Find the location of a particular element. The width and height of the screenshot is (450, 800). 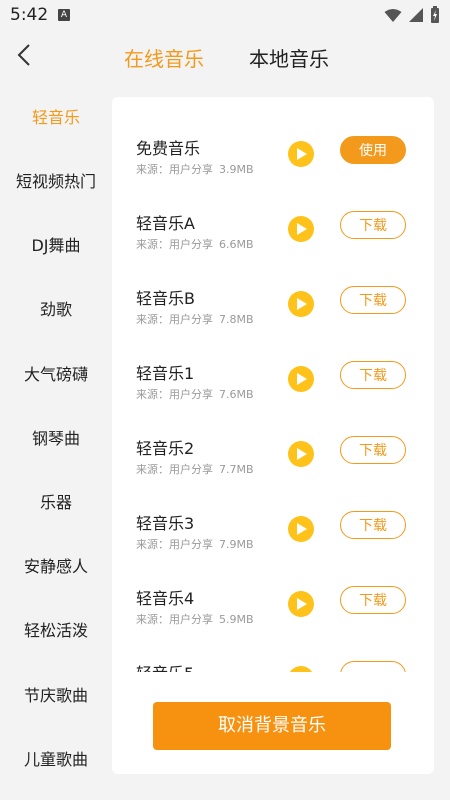

track-name: 免费音乐 is located at coordinates (168, 148).